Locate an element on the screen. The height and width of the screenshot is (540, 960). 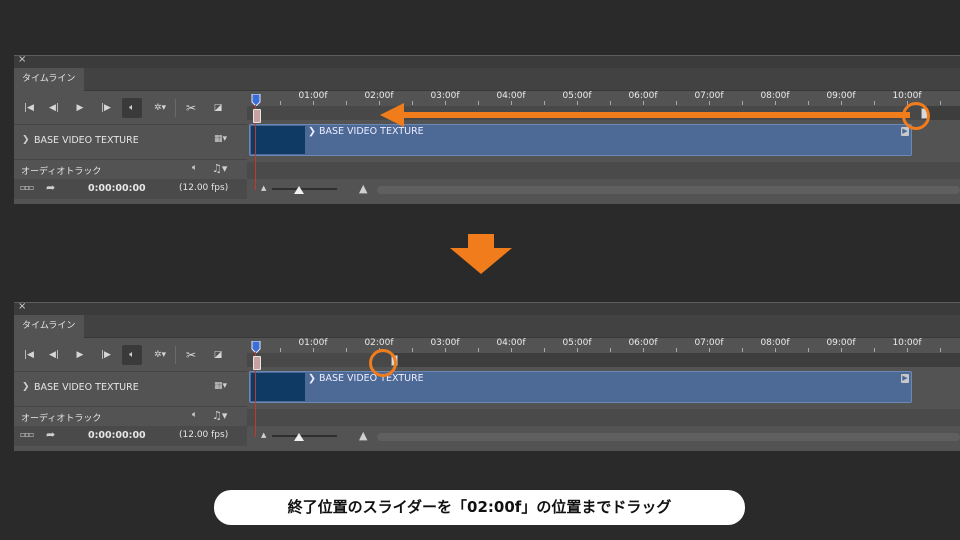
clip-thumbnail is located at coordinates (278, 387).